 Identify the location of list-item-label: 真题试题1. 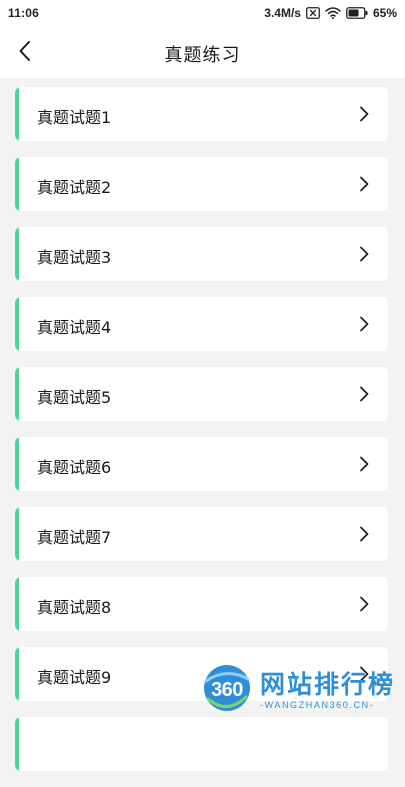
(74, 117).